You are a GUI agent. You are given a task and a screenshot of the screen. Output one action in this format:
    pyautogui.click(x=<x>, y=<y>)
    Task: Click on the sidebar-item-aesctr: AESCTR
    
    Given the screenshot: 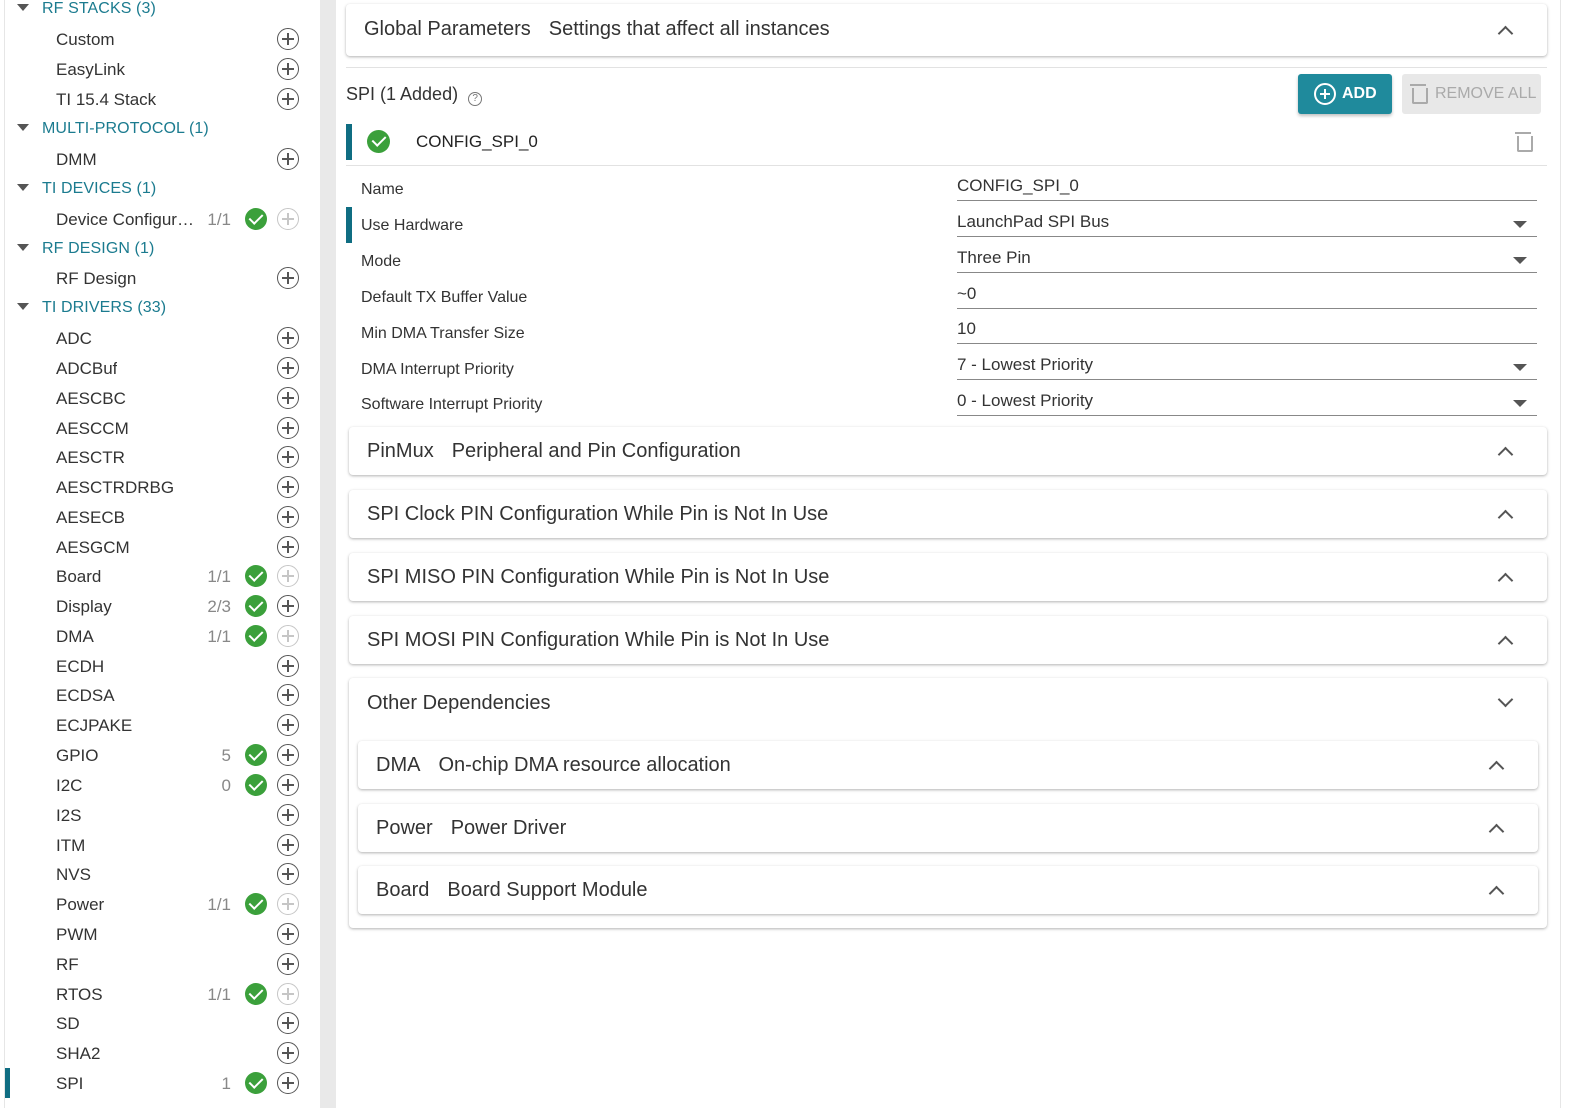 What is the action you would take?
    pyautogui.click(x=163, y=457)
    